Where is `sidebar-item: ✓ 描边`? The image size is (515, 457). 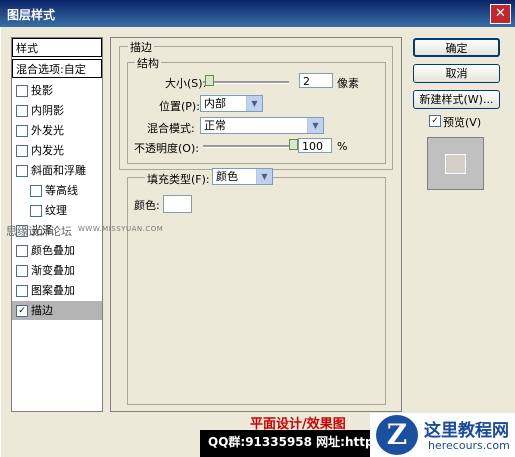
sidebar-item: ✓ 描边 is located at coordinates (57, 310).